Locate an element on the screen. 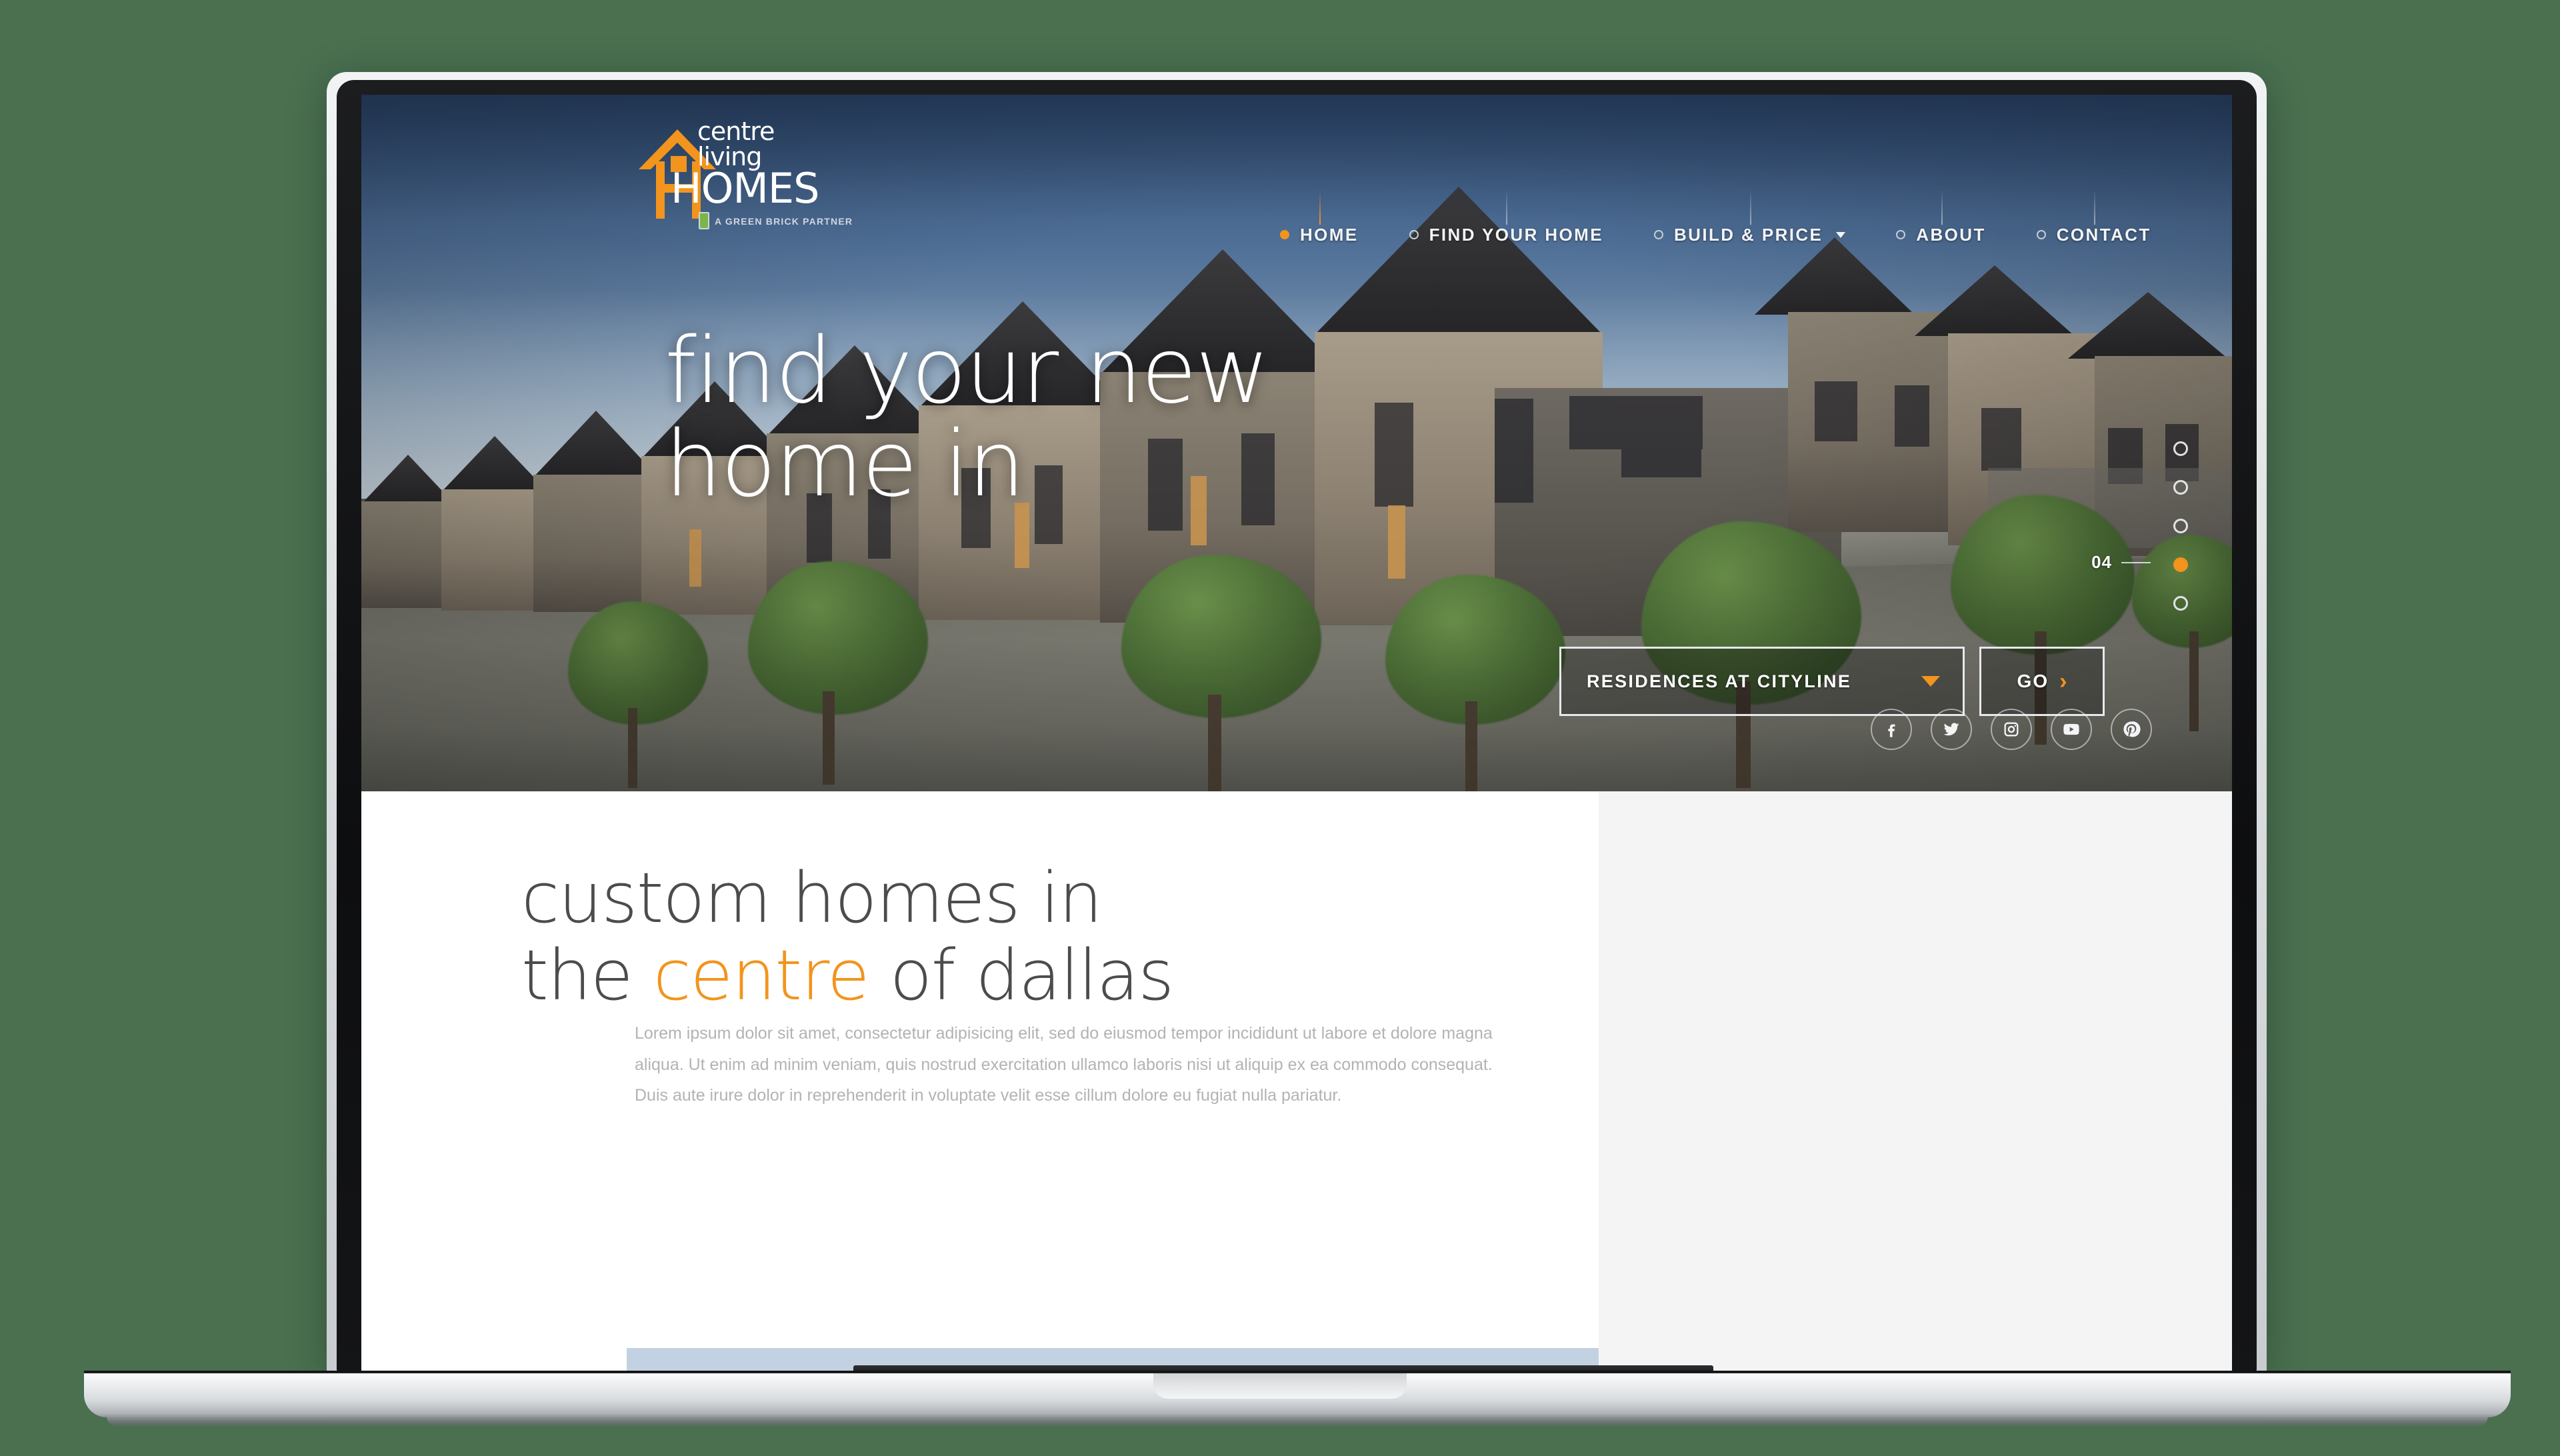 Image resolution: width=2560 pixels, height=1456 pixels. nav-tick-about is located at coordinates (1942, 207).